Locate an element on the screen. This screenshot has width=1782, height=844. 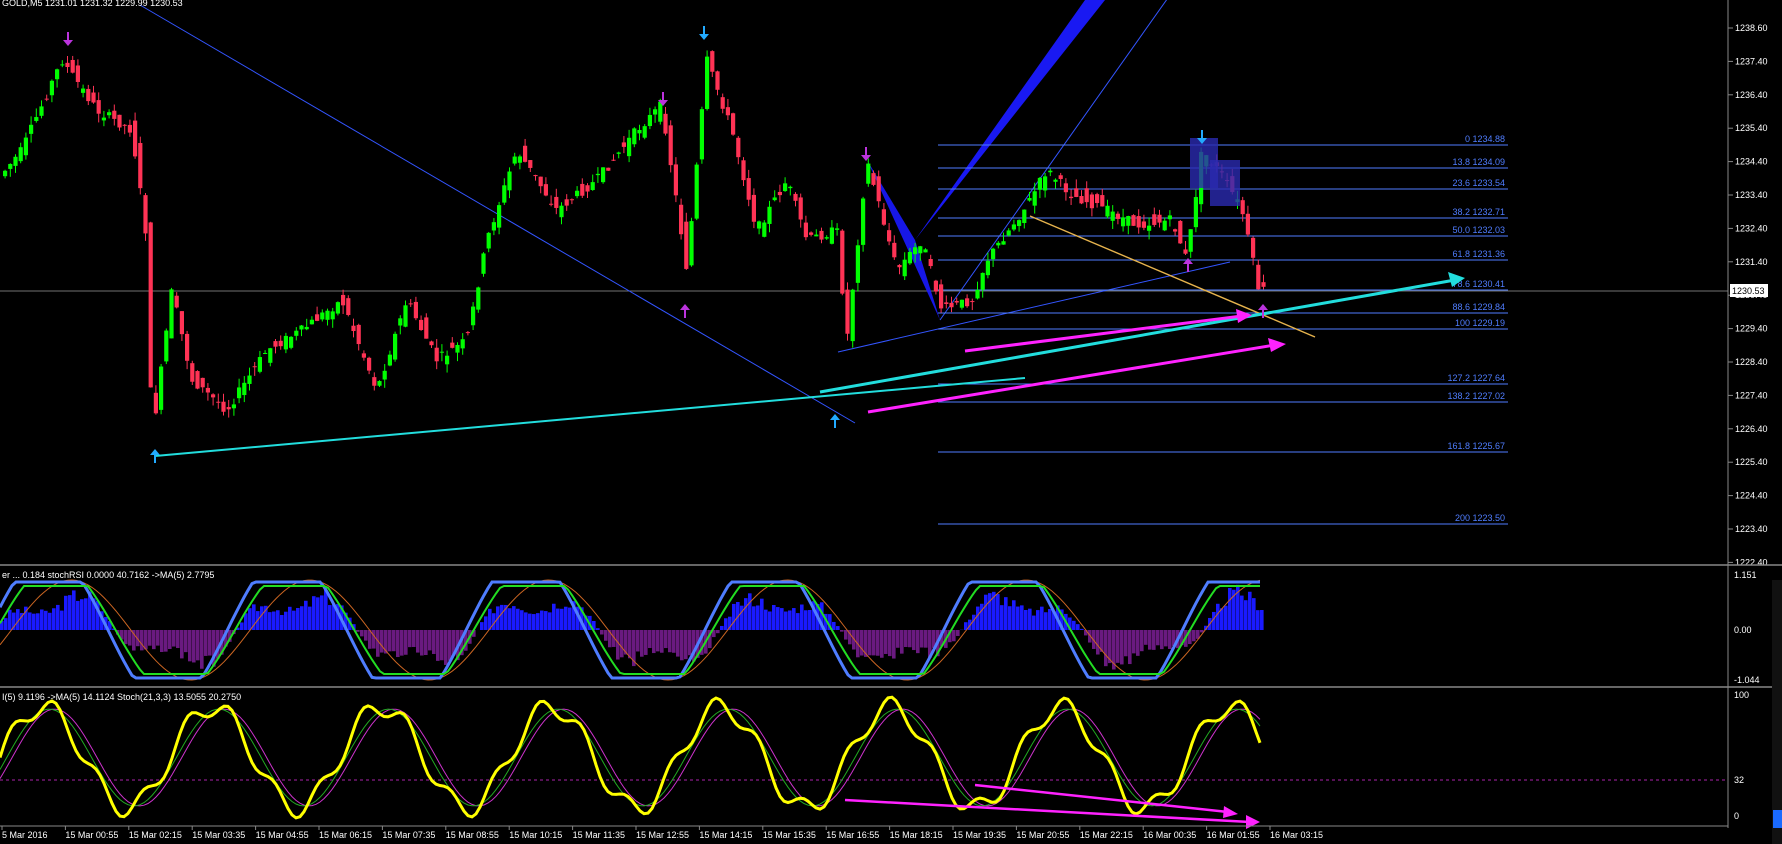
fib-level-label: 127.2 1227.64 is located at coordinates (1476, 378).